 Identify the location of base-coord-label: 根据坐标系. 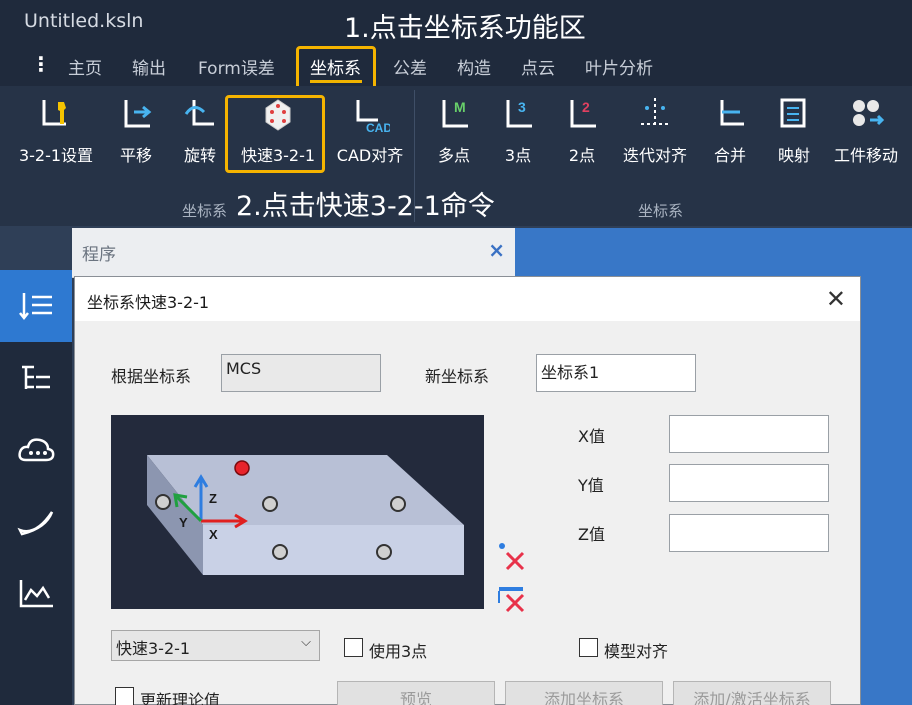
(151, 376).